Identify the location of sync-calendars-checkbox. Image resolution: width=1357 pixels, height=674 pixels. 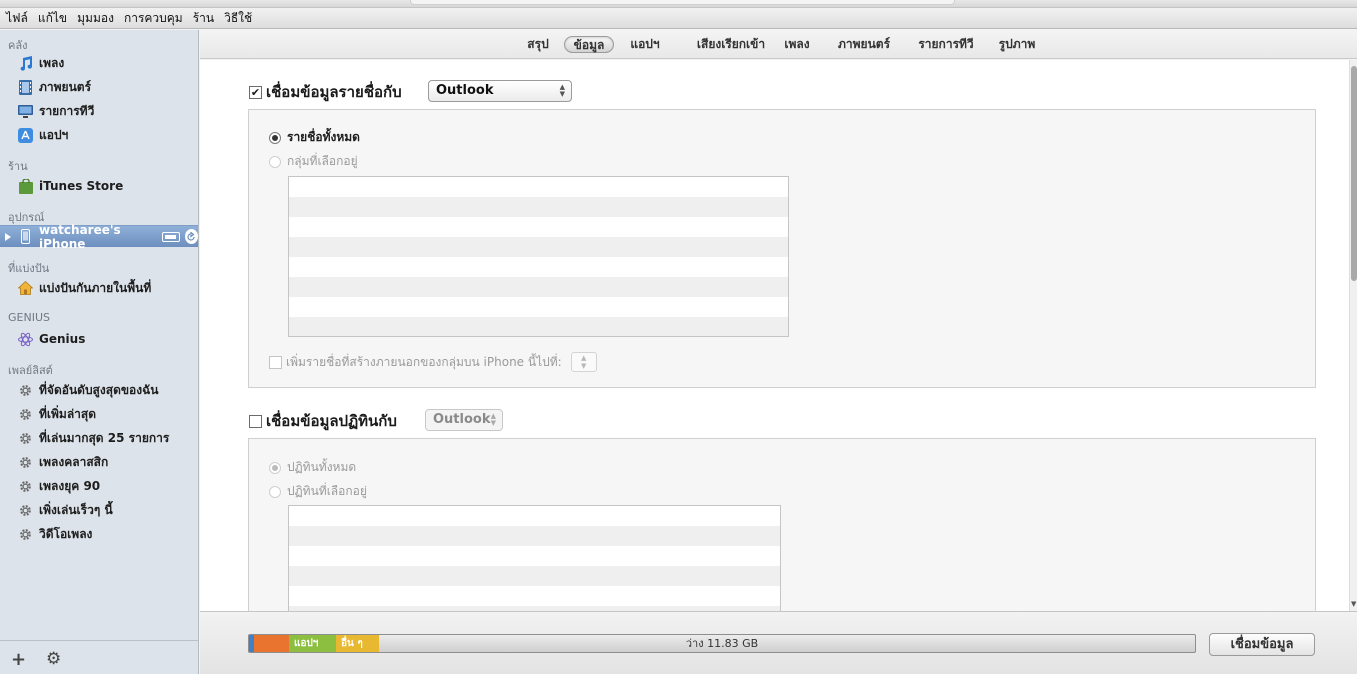
(255, 421).